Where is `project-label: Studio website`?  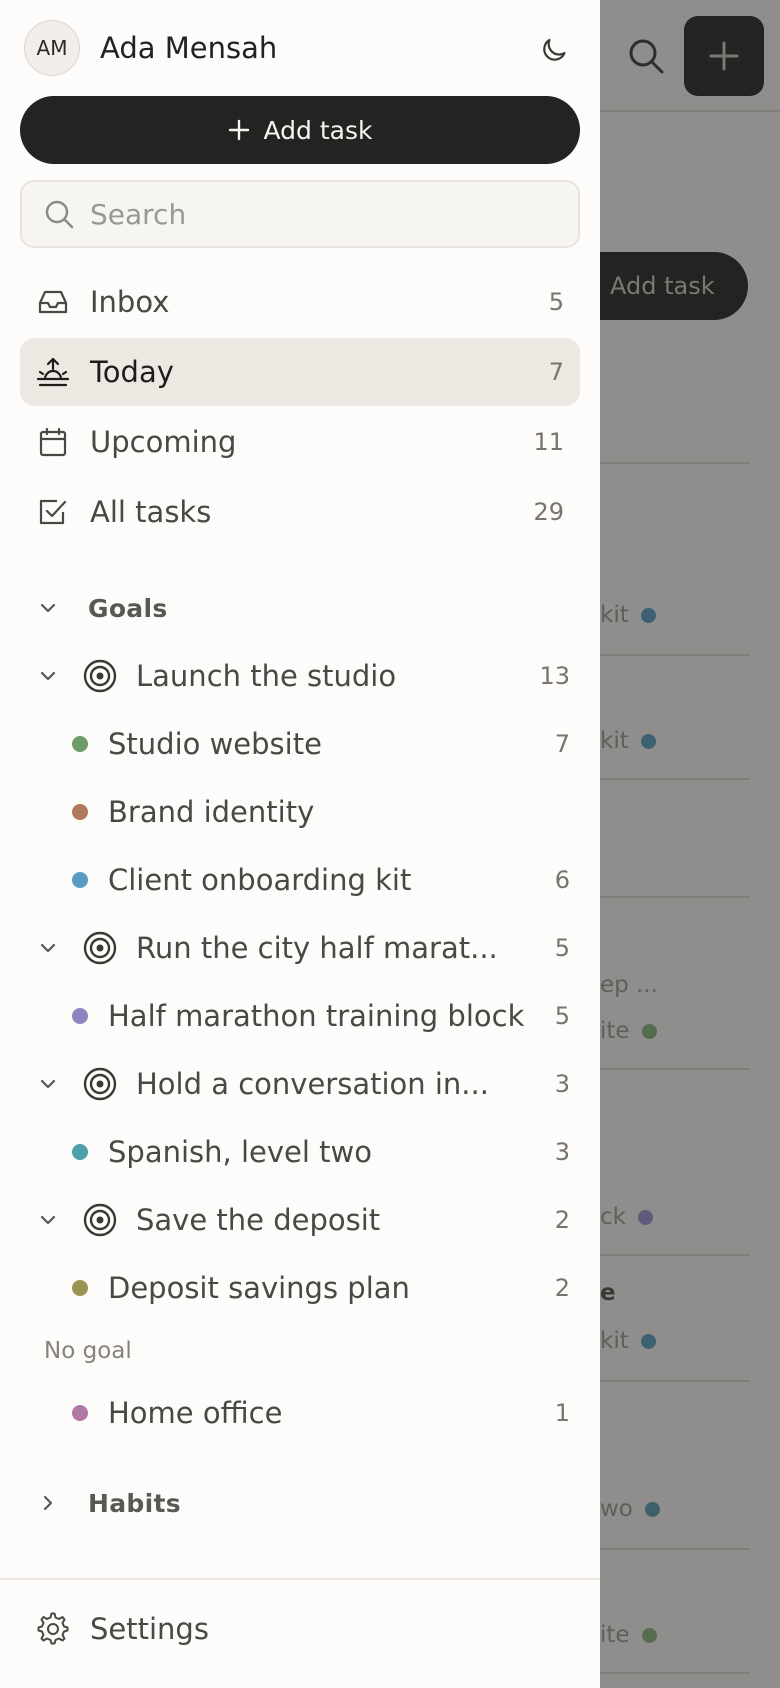
project-label: Studio website is located at coordinates (215, 744).